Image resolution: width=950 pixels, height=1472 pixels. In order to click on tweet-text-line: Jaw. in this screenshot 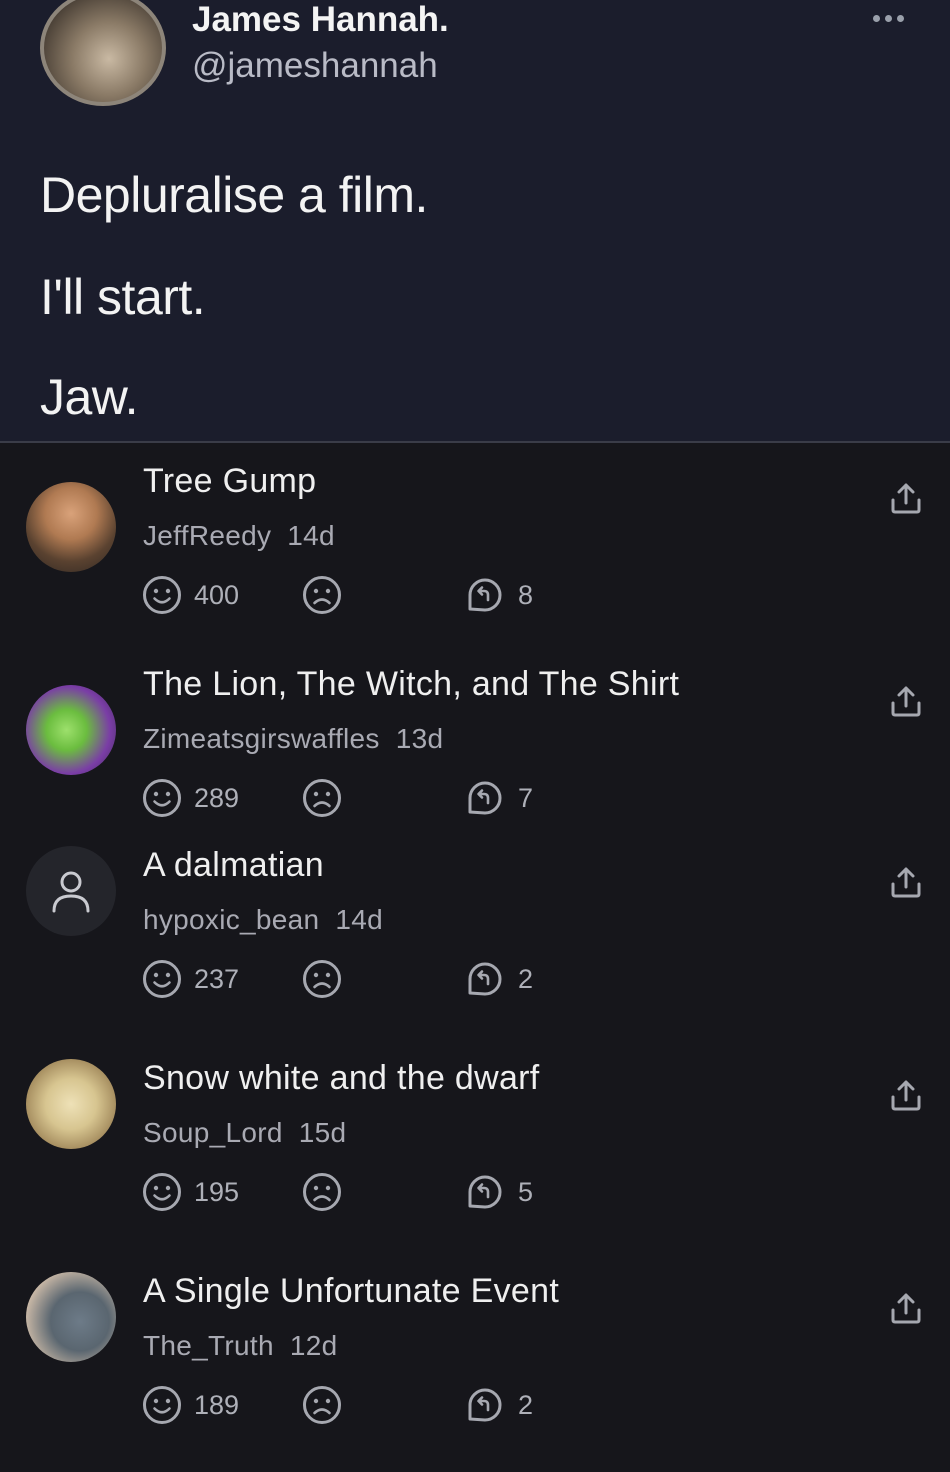, I will do `click(89, 397)`.